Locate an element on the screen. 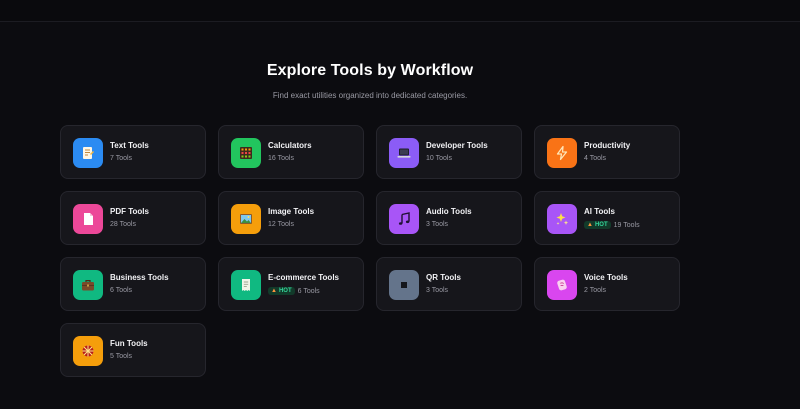 The width and height of the screenshot is (800, 409). category-name: Calculators is located at coordinates (290, 145).